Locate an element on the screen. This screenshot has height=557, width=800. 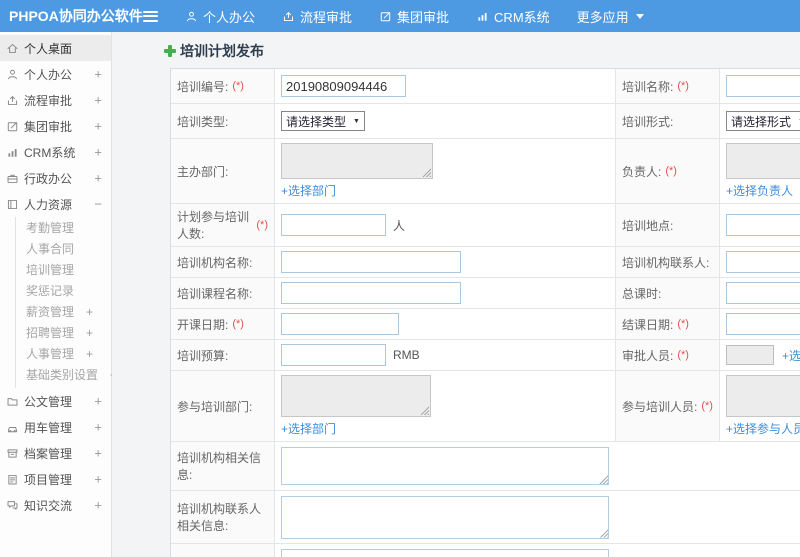
sidebar-item-projects: 项目管理 + is located at coordinates (55, 479).